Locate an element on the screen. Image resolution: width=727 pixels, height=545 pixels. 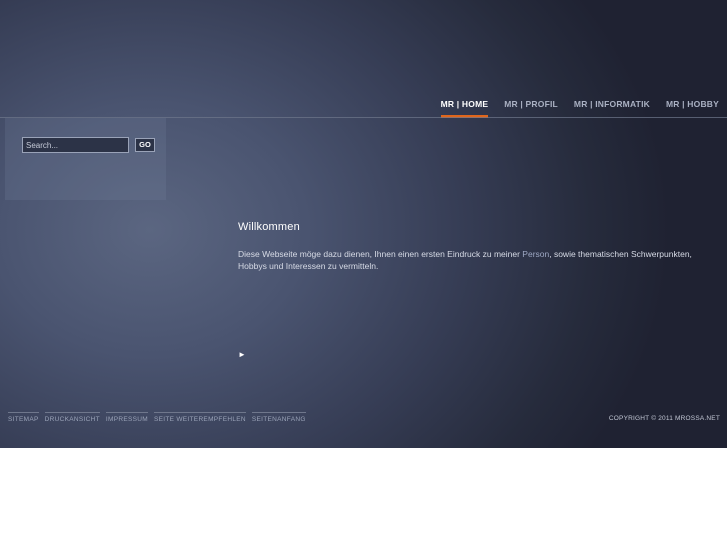
footer-link-impressum: IMPRESSUM is located at coordinates (126, 417).